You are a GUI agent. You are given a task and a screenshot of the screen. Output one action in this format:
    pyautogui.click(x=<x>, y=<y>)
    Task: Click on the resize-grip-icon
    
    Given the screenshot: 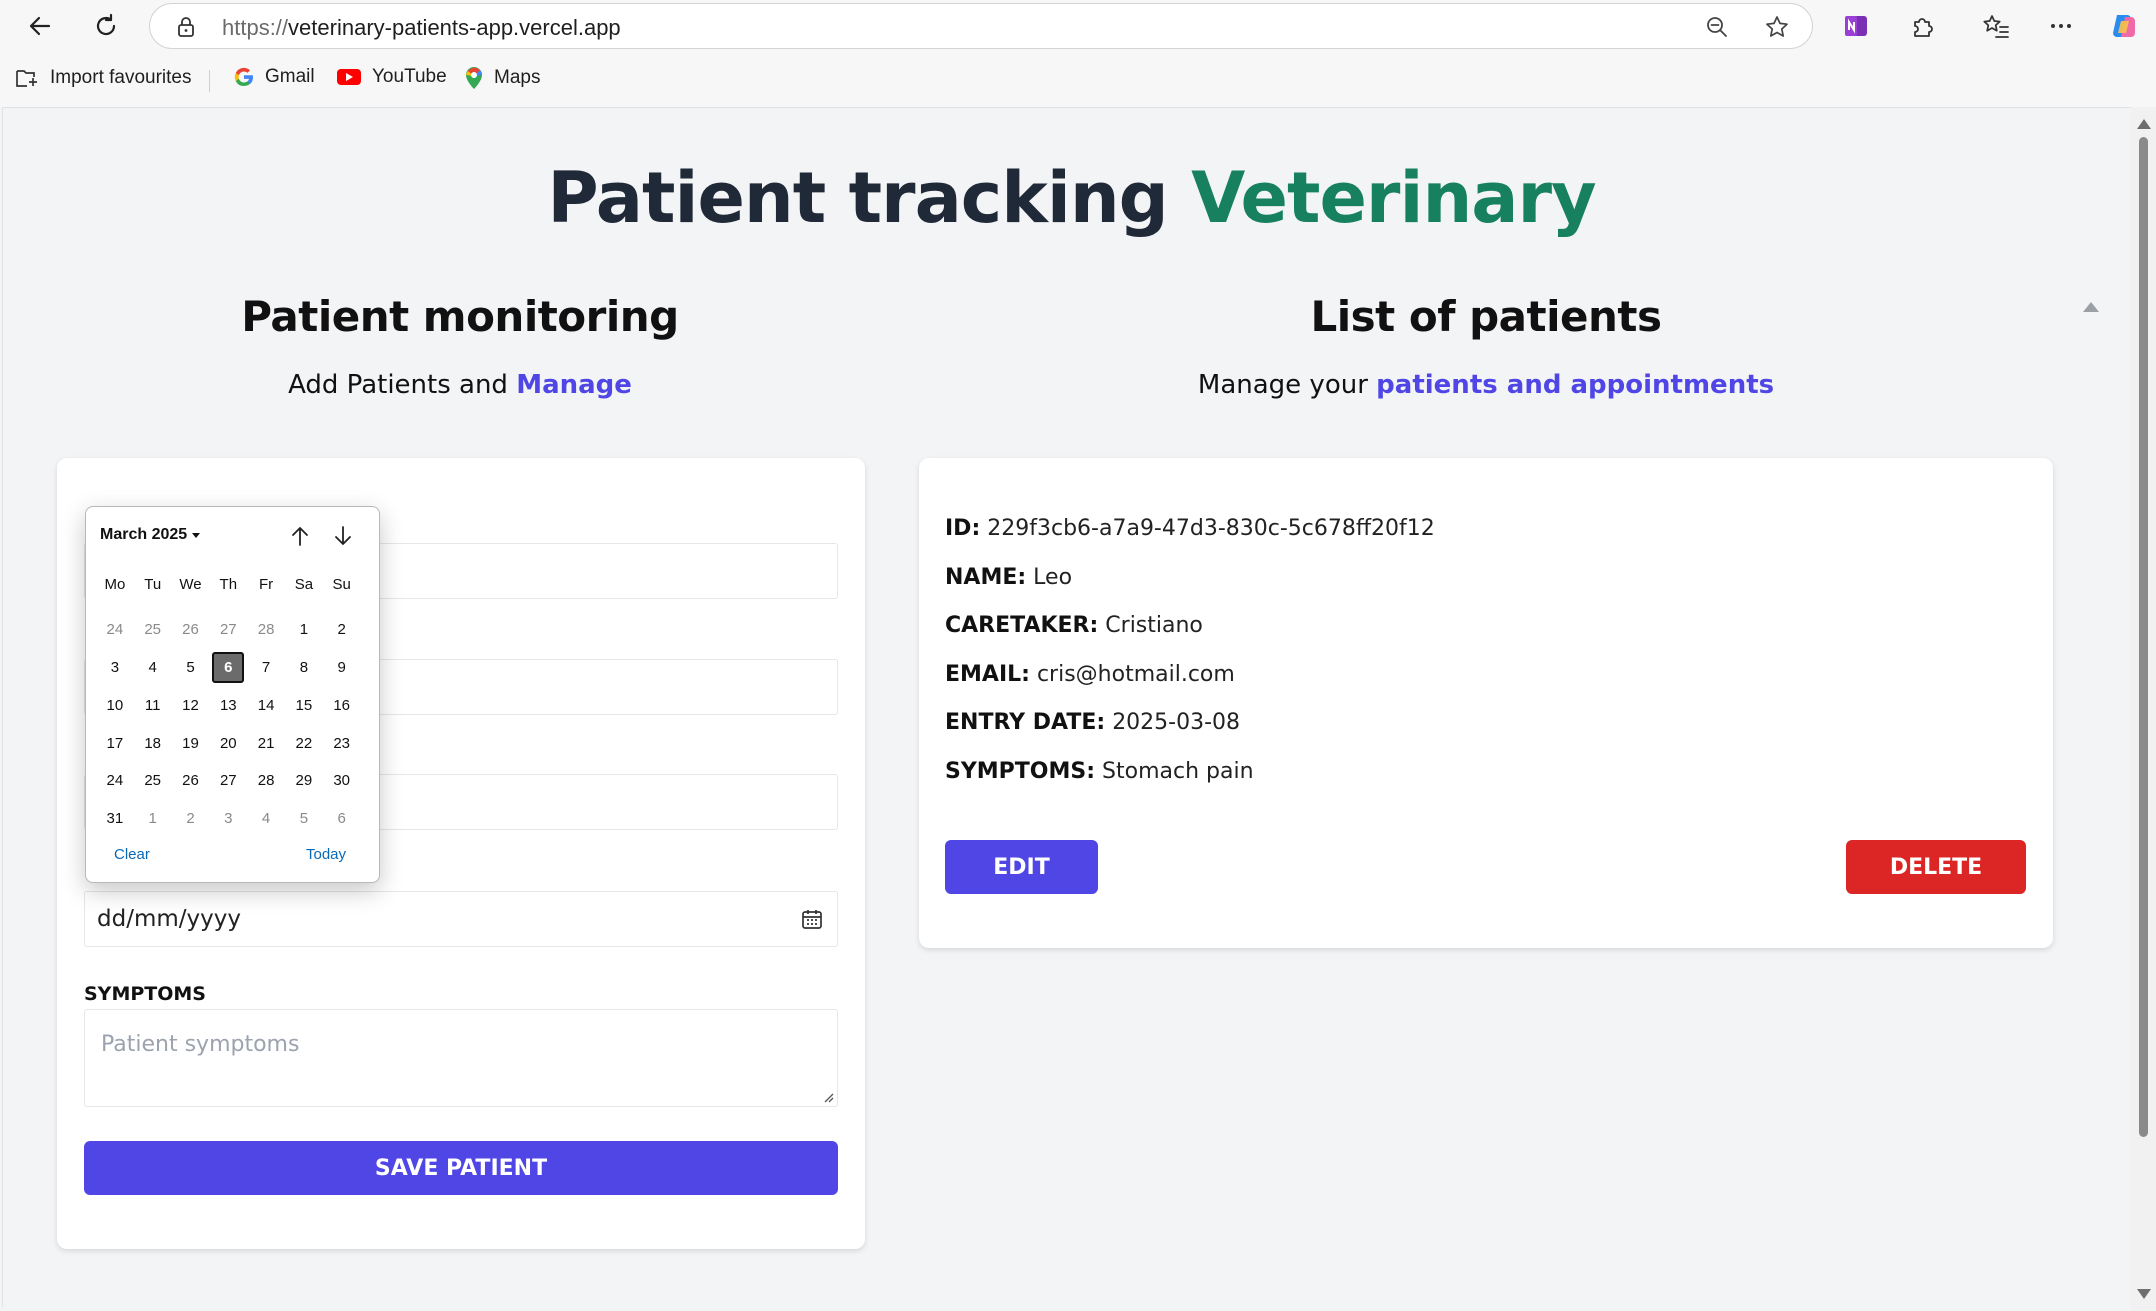 What is the action you would take?
    pyautogui.click(x=828, y=1097)
    